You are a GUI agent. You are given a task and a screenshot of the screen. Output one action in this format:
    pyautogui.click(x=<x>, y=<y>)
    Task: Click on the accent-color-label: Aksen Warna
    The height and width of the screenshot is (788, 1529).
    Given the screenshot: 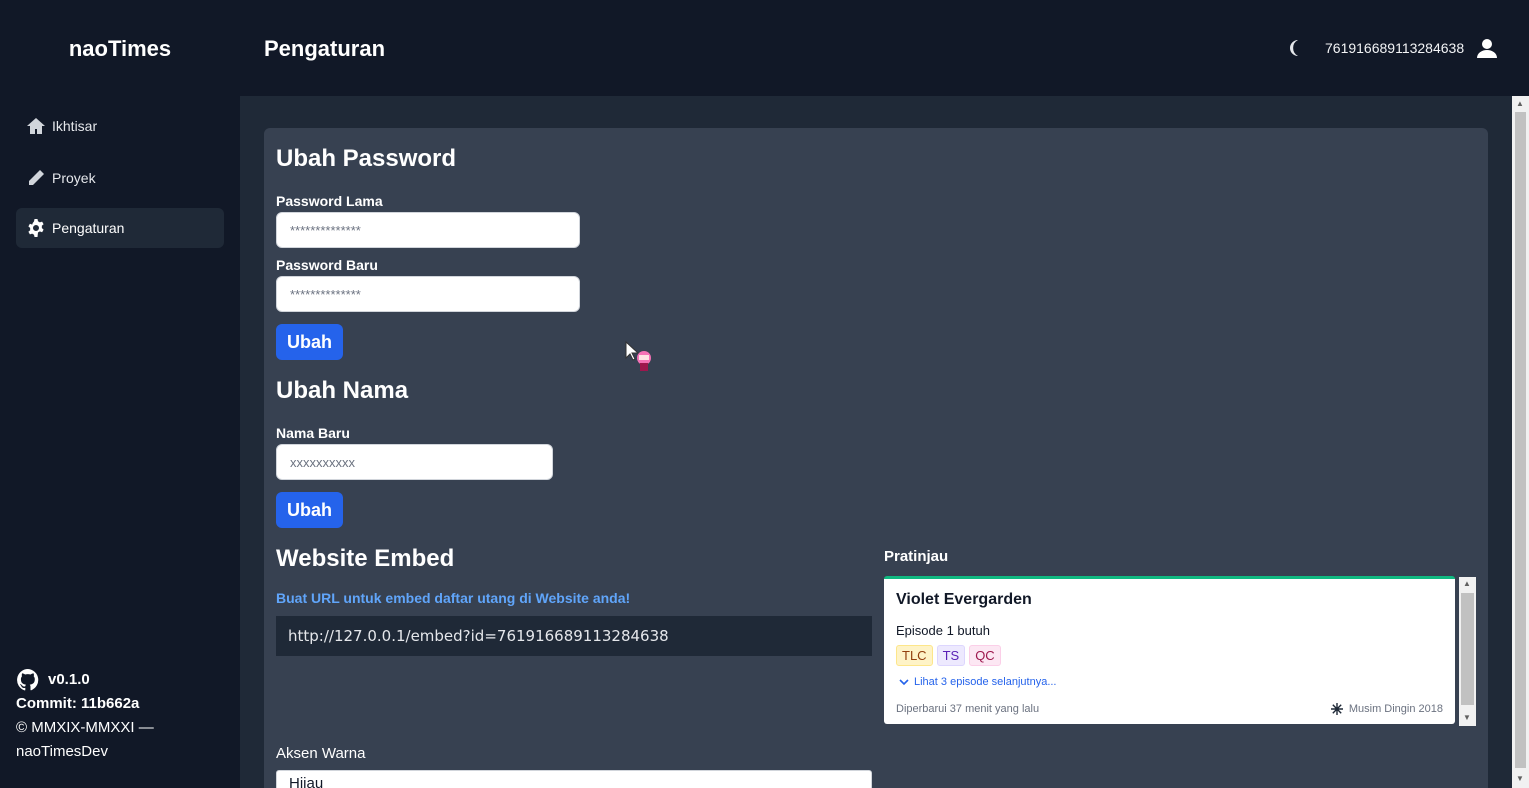 What is the action you would take?
    pyautogui.click(x=321, y=753)
    